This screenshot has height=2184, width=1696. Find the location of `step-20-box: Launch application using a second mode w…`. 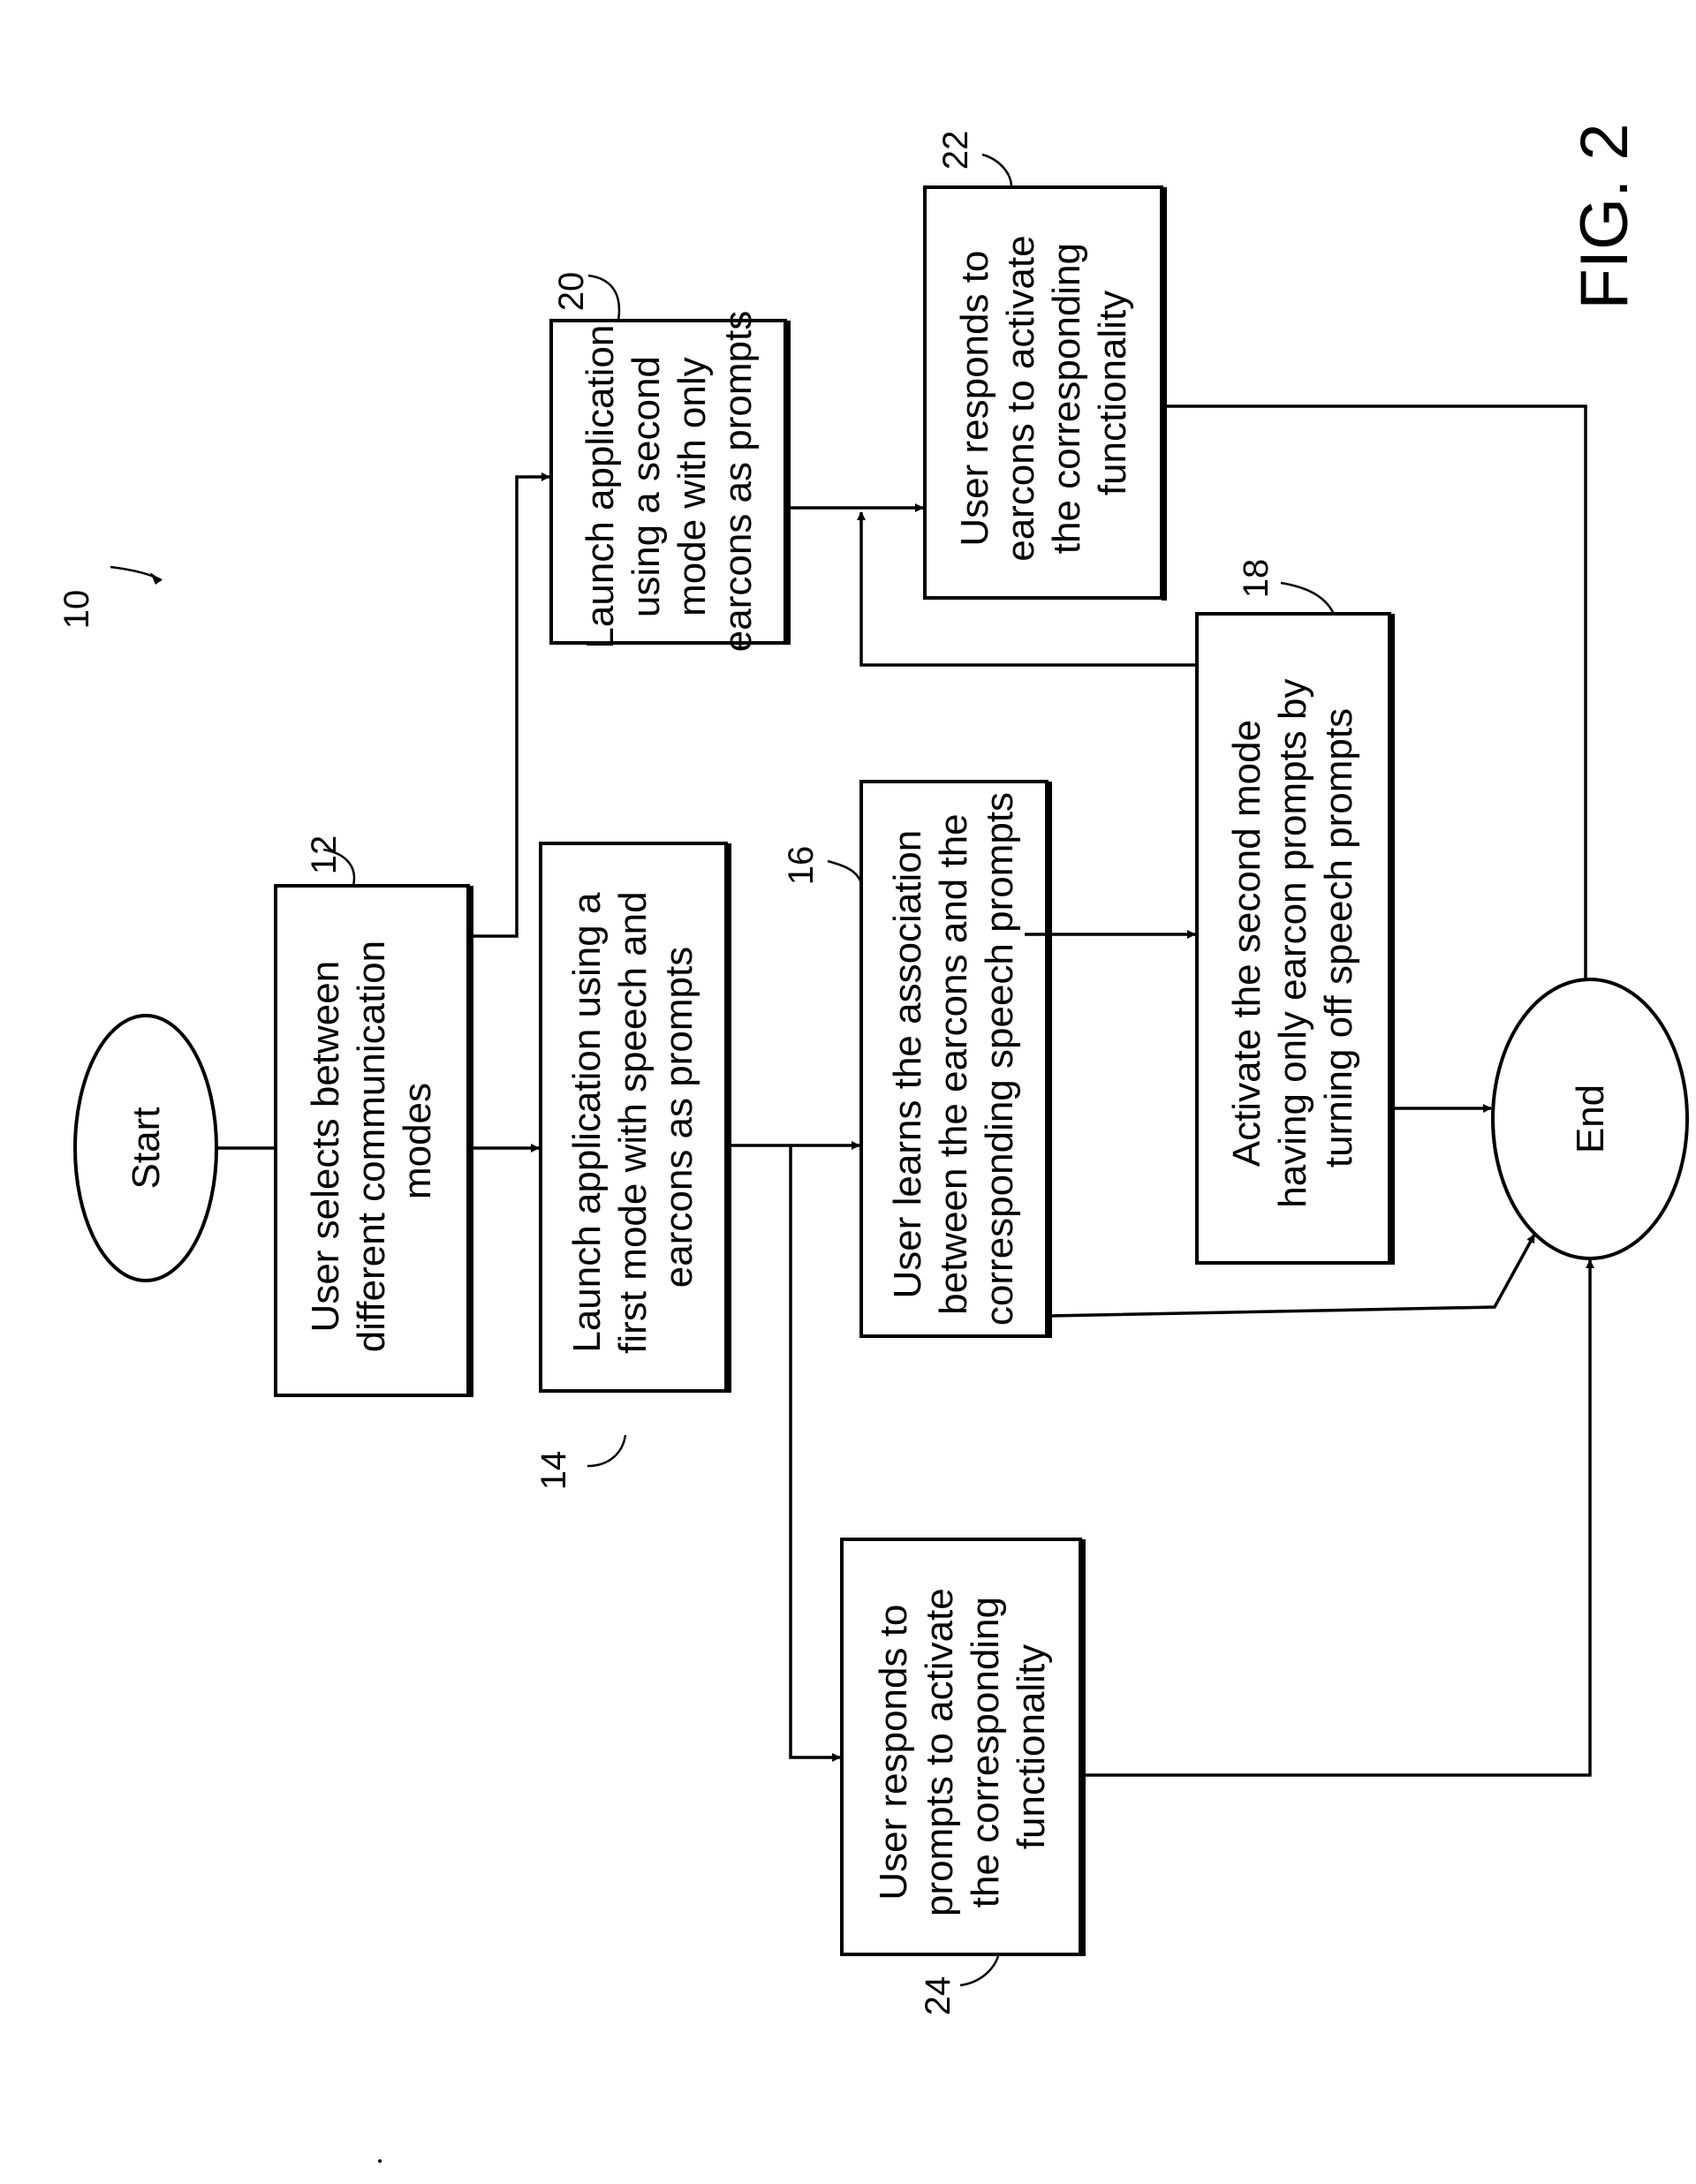

step-20-box: Launch application using a second mode w… is located at coordinates (670, 462).